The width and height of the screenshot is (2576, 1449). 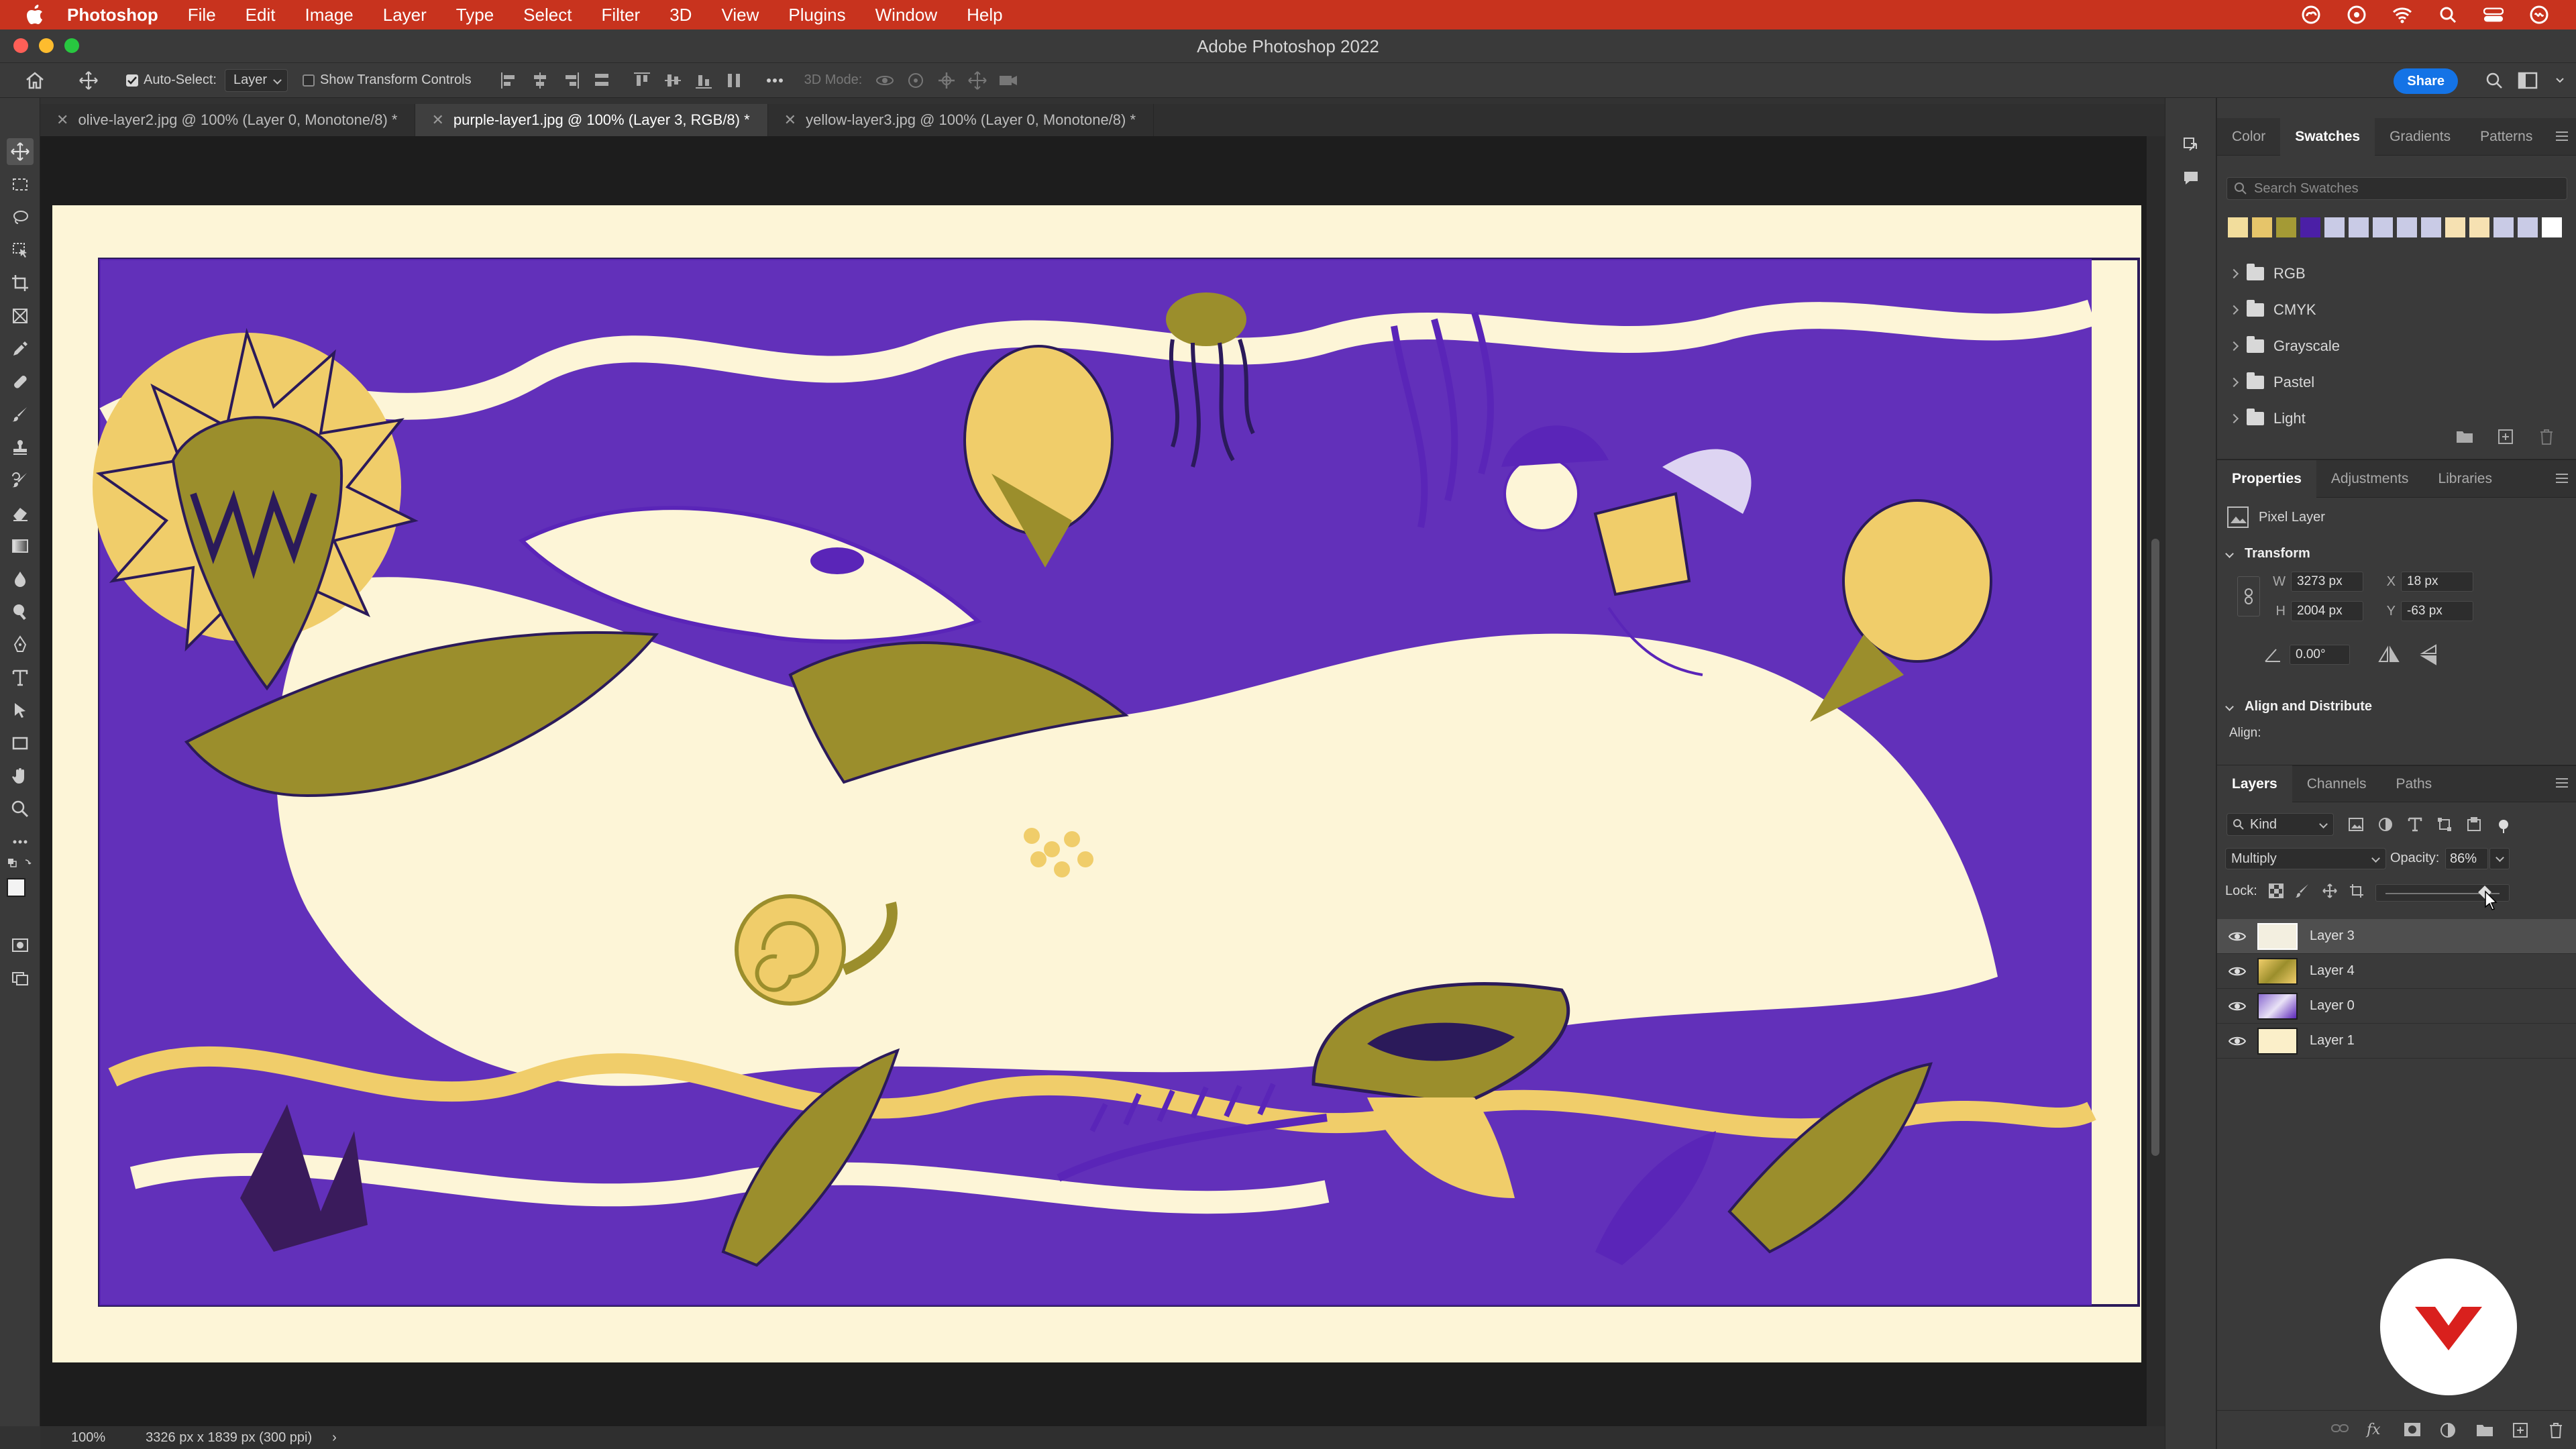 I want to click on tab-libraries: Libraries, so click(x=2465, y=479).